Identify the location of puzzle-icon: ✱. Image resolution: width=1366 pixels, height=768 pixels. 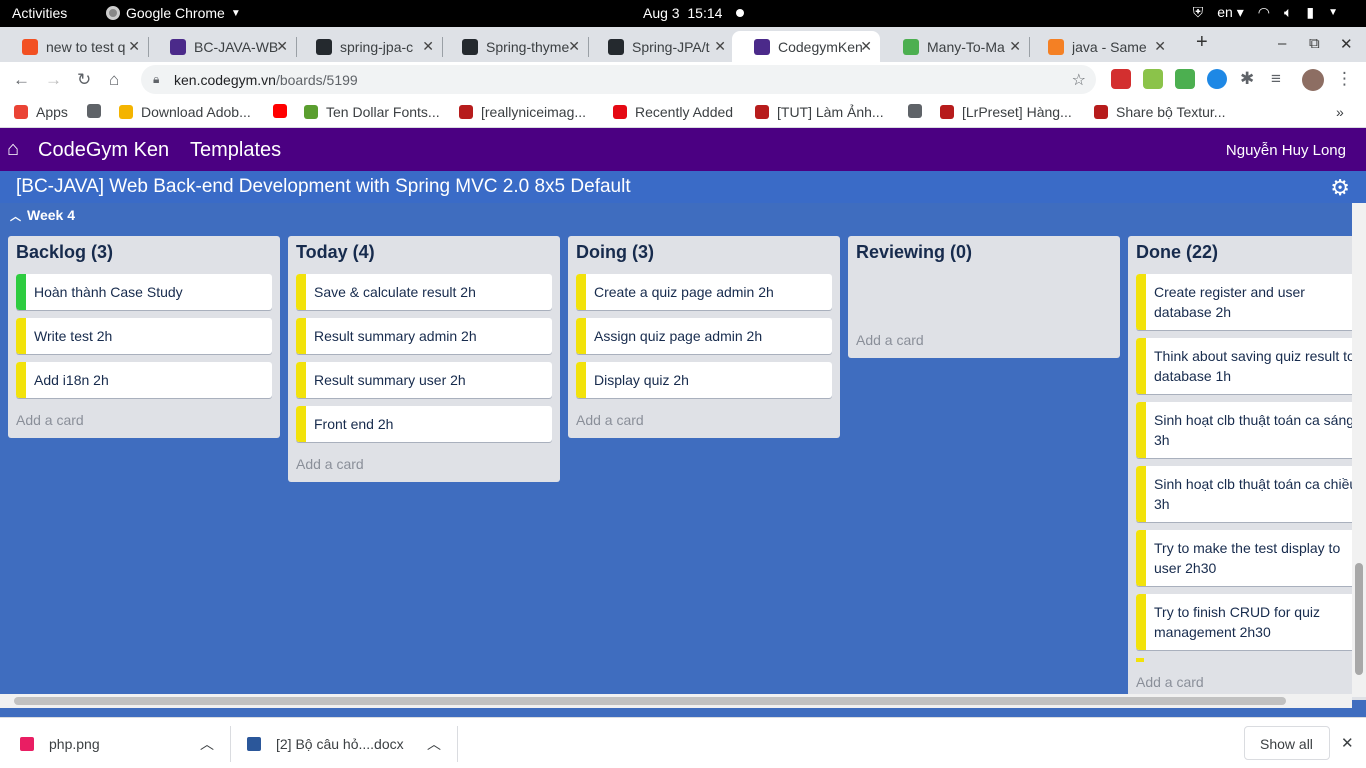
(1247, 79).